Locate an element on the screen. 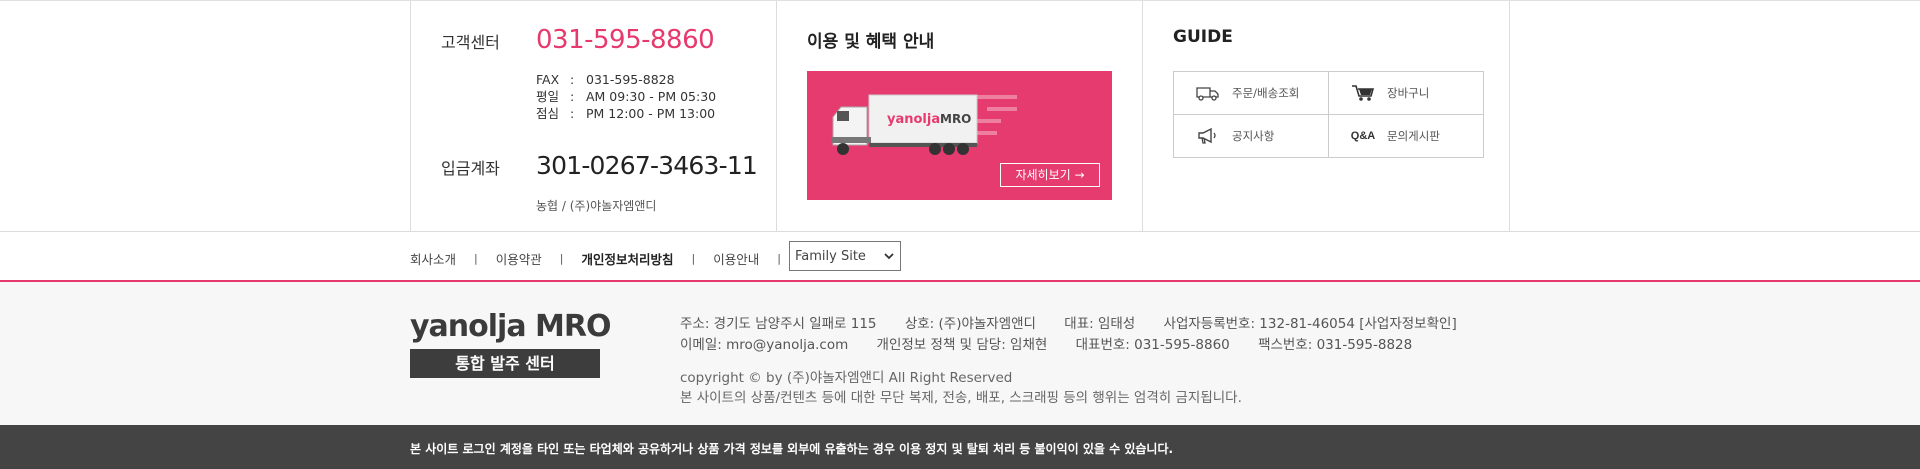 The image size is (1920, 469). cart-icon is located at coordinates (1363, 93).